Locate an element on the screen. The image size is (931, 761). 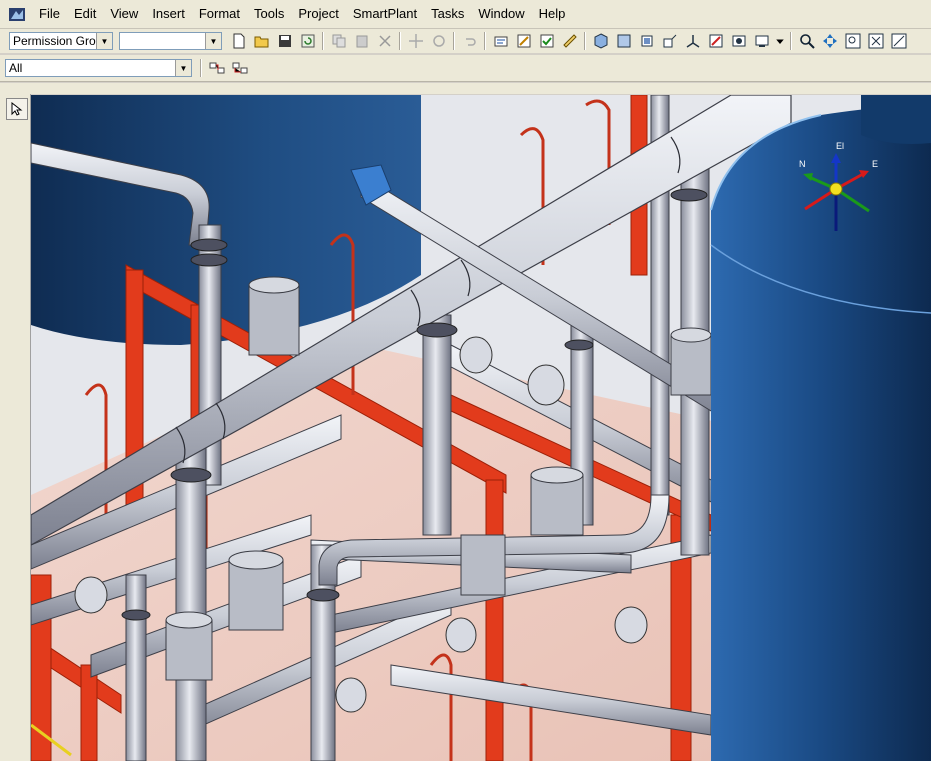
fit-icon is located at coordinates (875, 41).